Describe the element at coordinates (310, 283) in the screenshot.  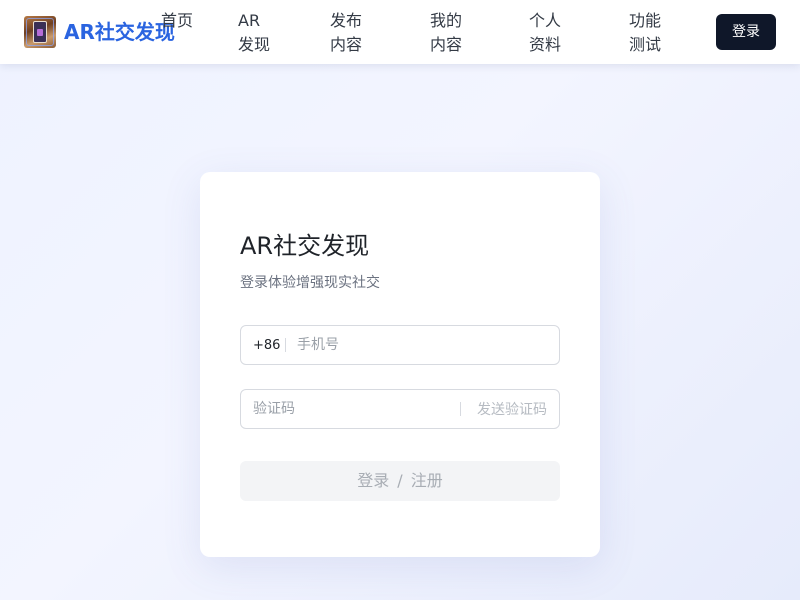
I see `card-subtitle: 登录体验增强现实社交` at that location.